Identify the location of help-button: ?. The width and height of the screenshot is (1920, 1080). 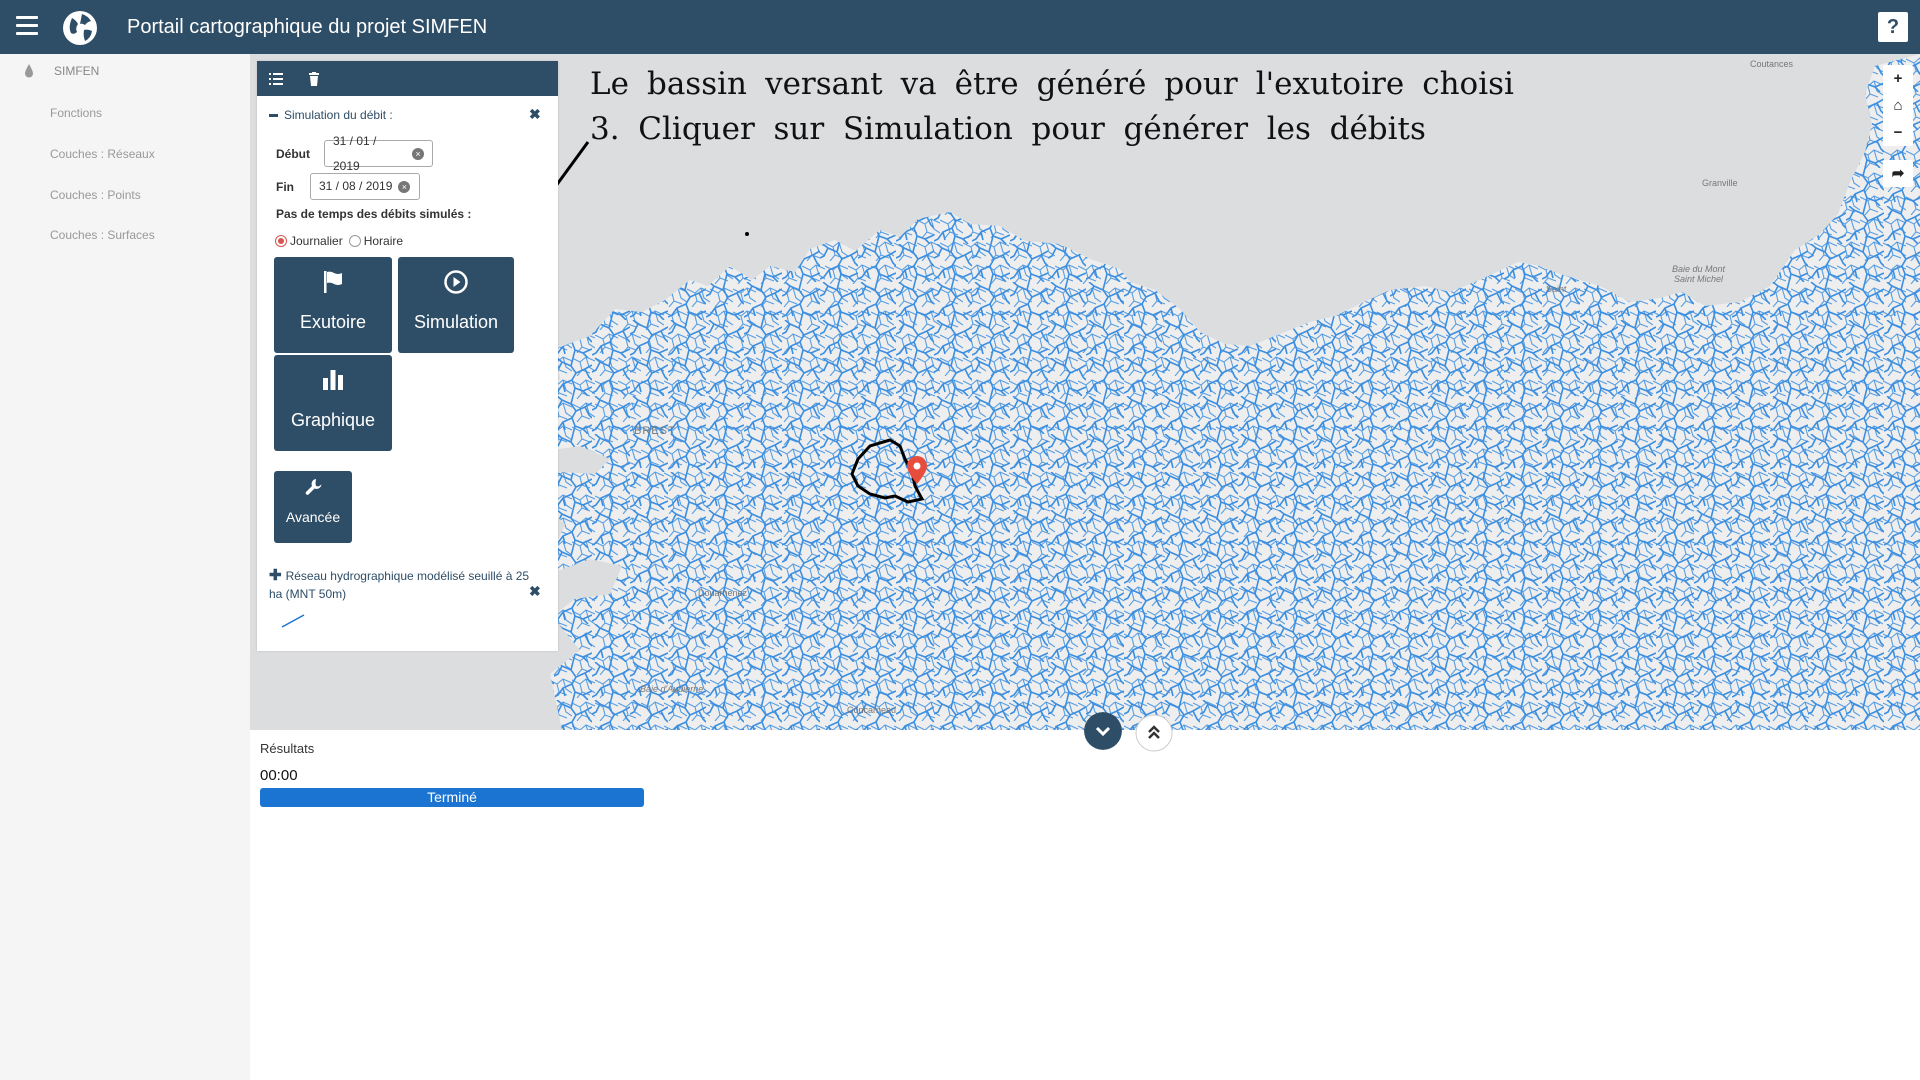
(1893, 27).